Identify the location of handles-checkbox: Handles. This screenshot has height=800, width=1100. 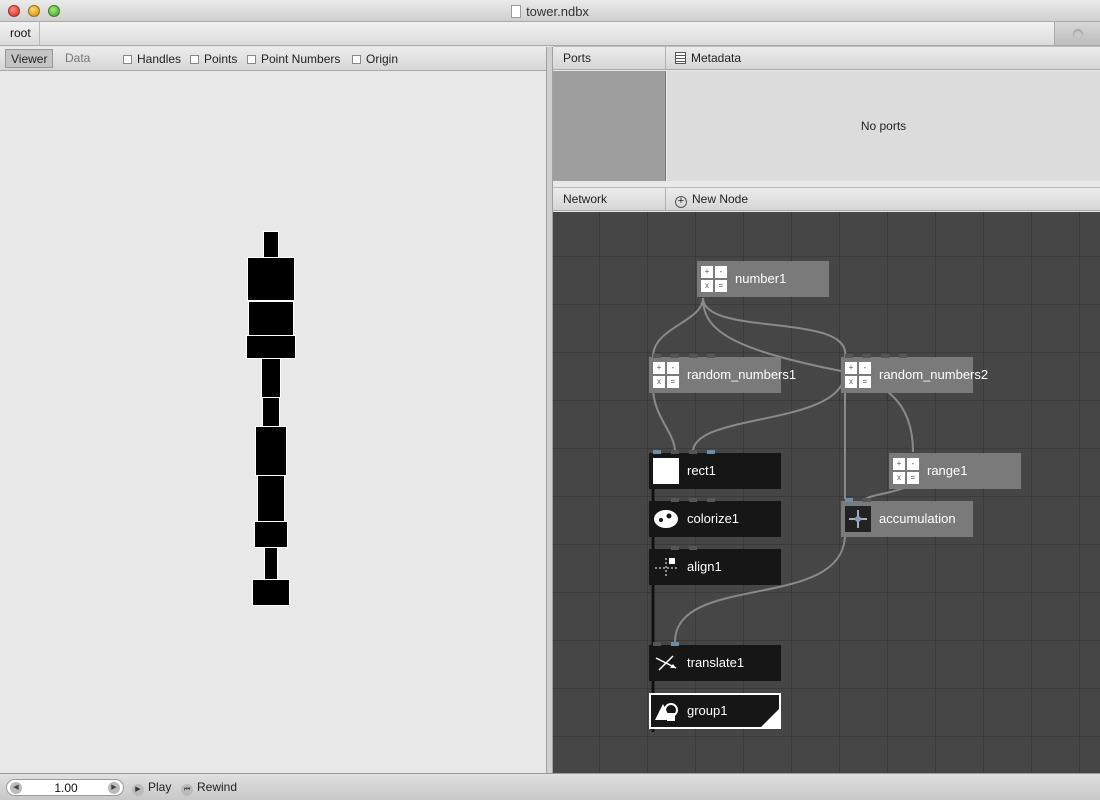
(152, 59).